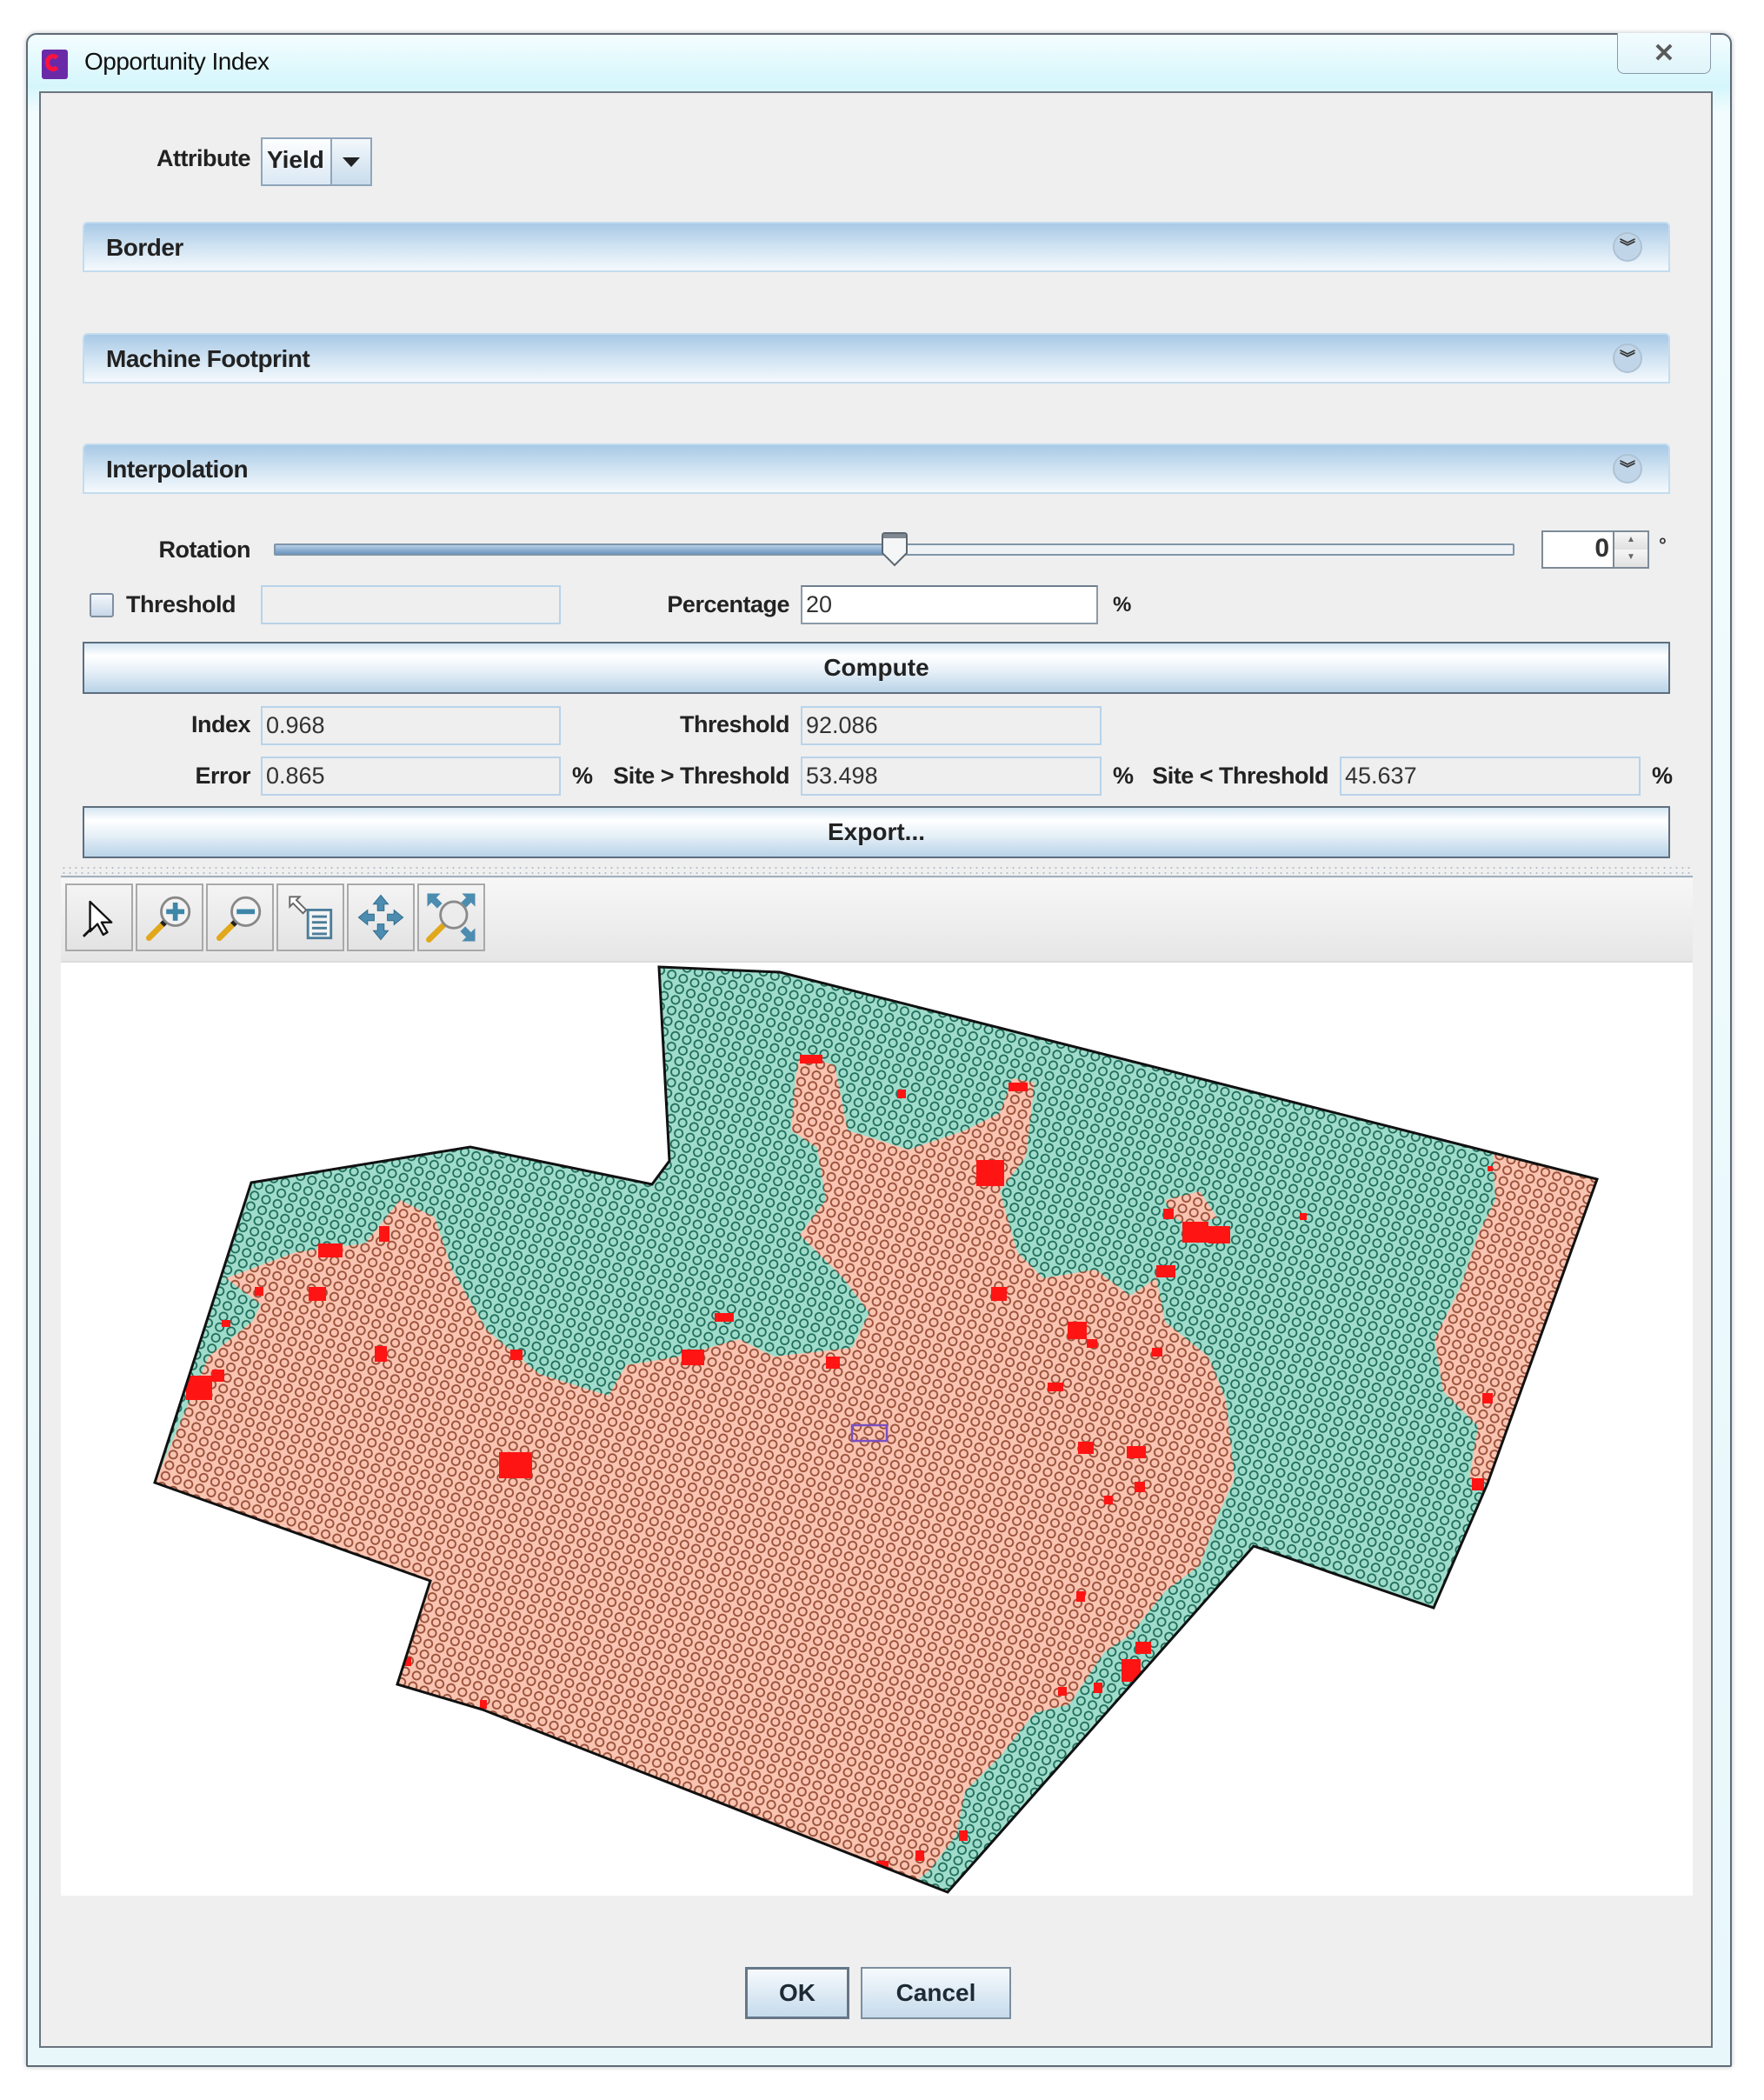 The image size is (1764, 2100). What do you see at coordinates (876, 247) in the screenshot?
I see `panel-border: Border ︾` at bounding box center [876, 247].